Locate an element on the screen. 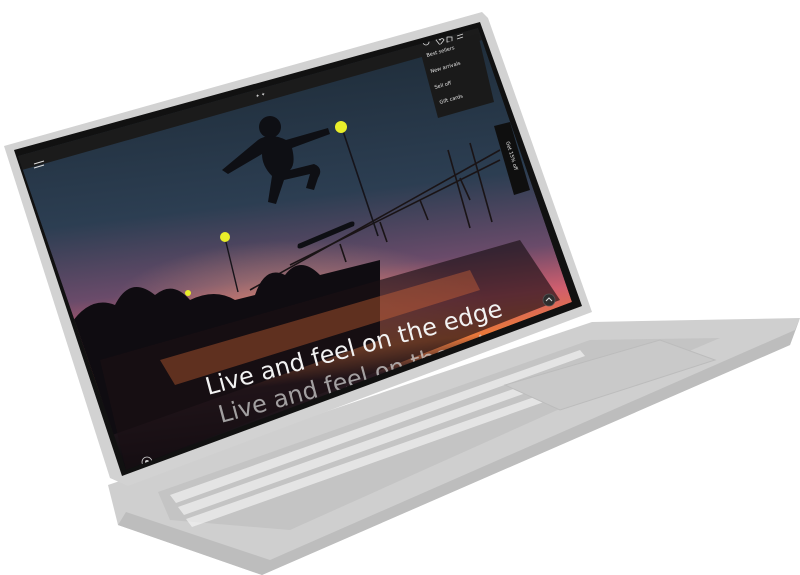 This screenshot has height=575, width=800. scroll-up-button is located at coordinates (549, 300).